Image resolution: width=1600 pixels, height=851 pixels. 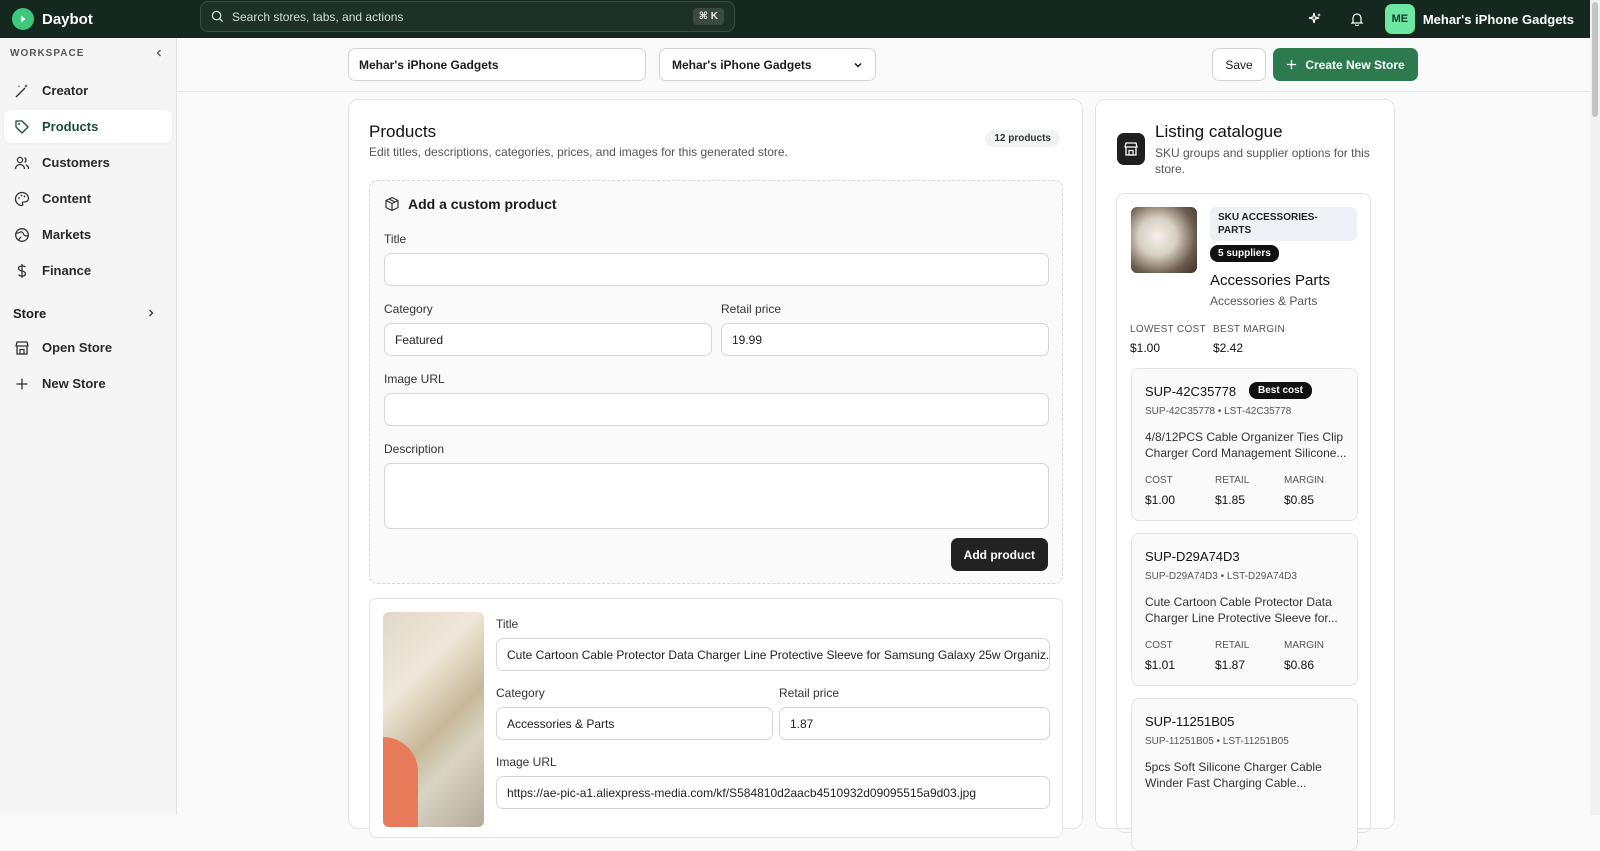 What do you see at coordinates (999, 554) in the screenshot?
I see `add-product-button: Add product` at bounding box center [999, 554].